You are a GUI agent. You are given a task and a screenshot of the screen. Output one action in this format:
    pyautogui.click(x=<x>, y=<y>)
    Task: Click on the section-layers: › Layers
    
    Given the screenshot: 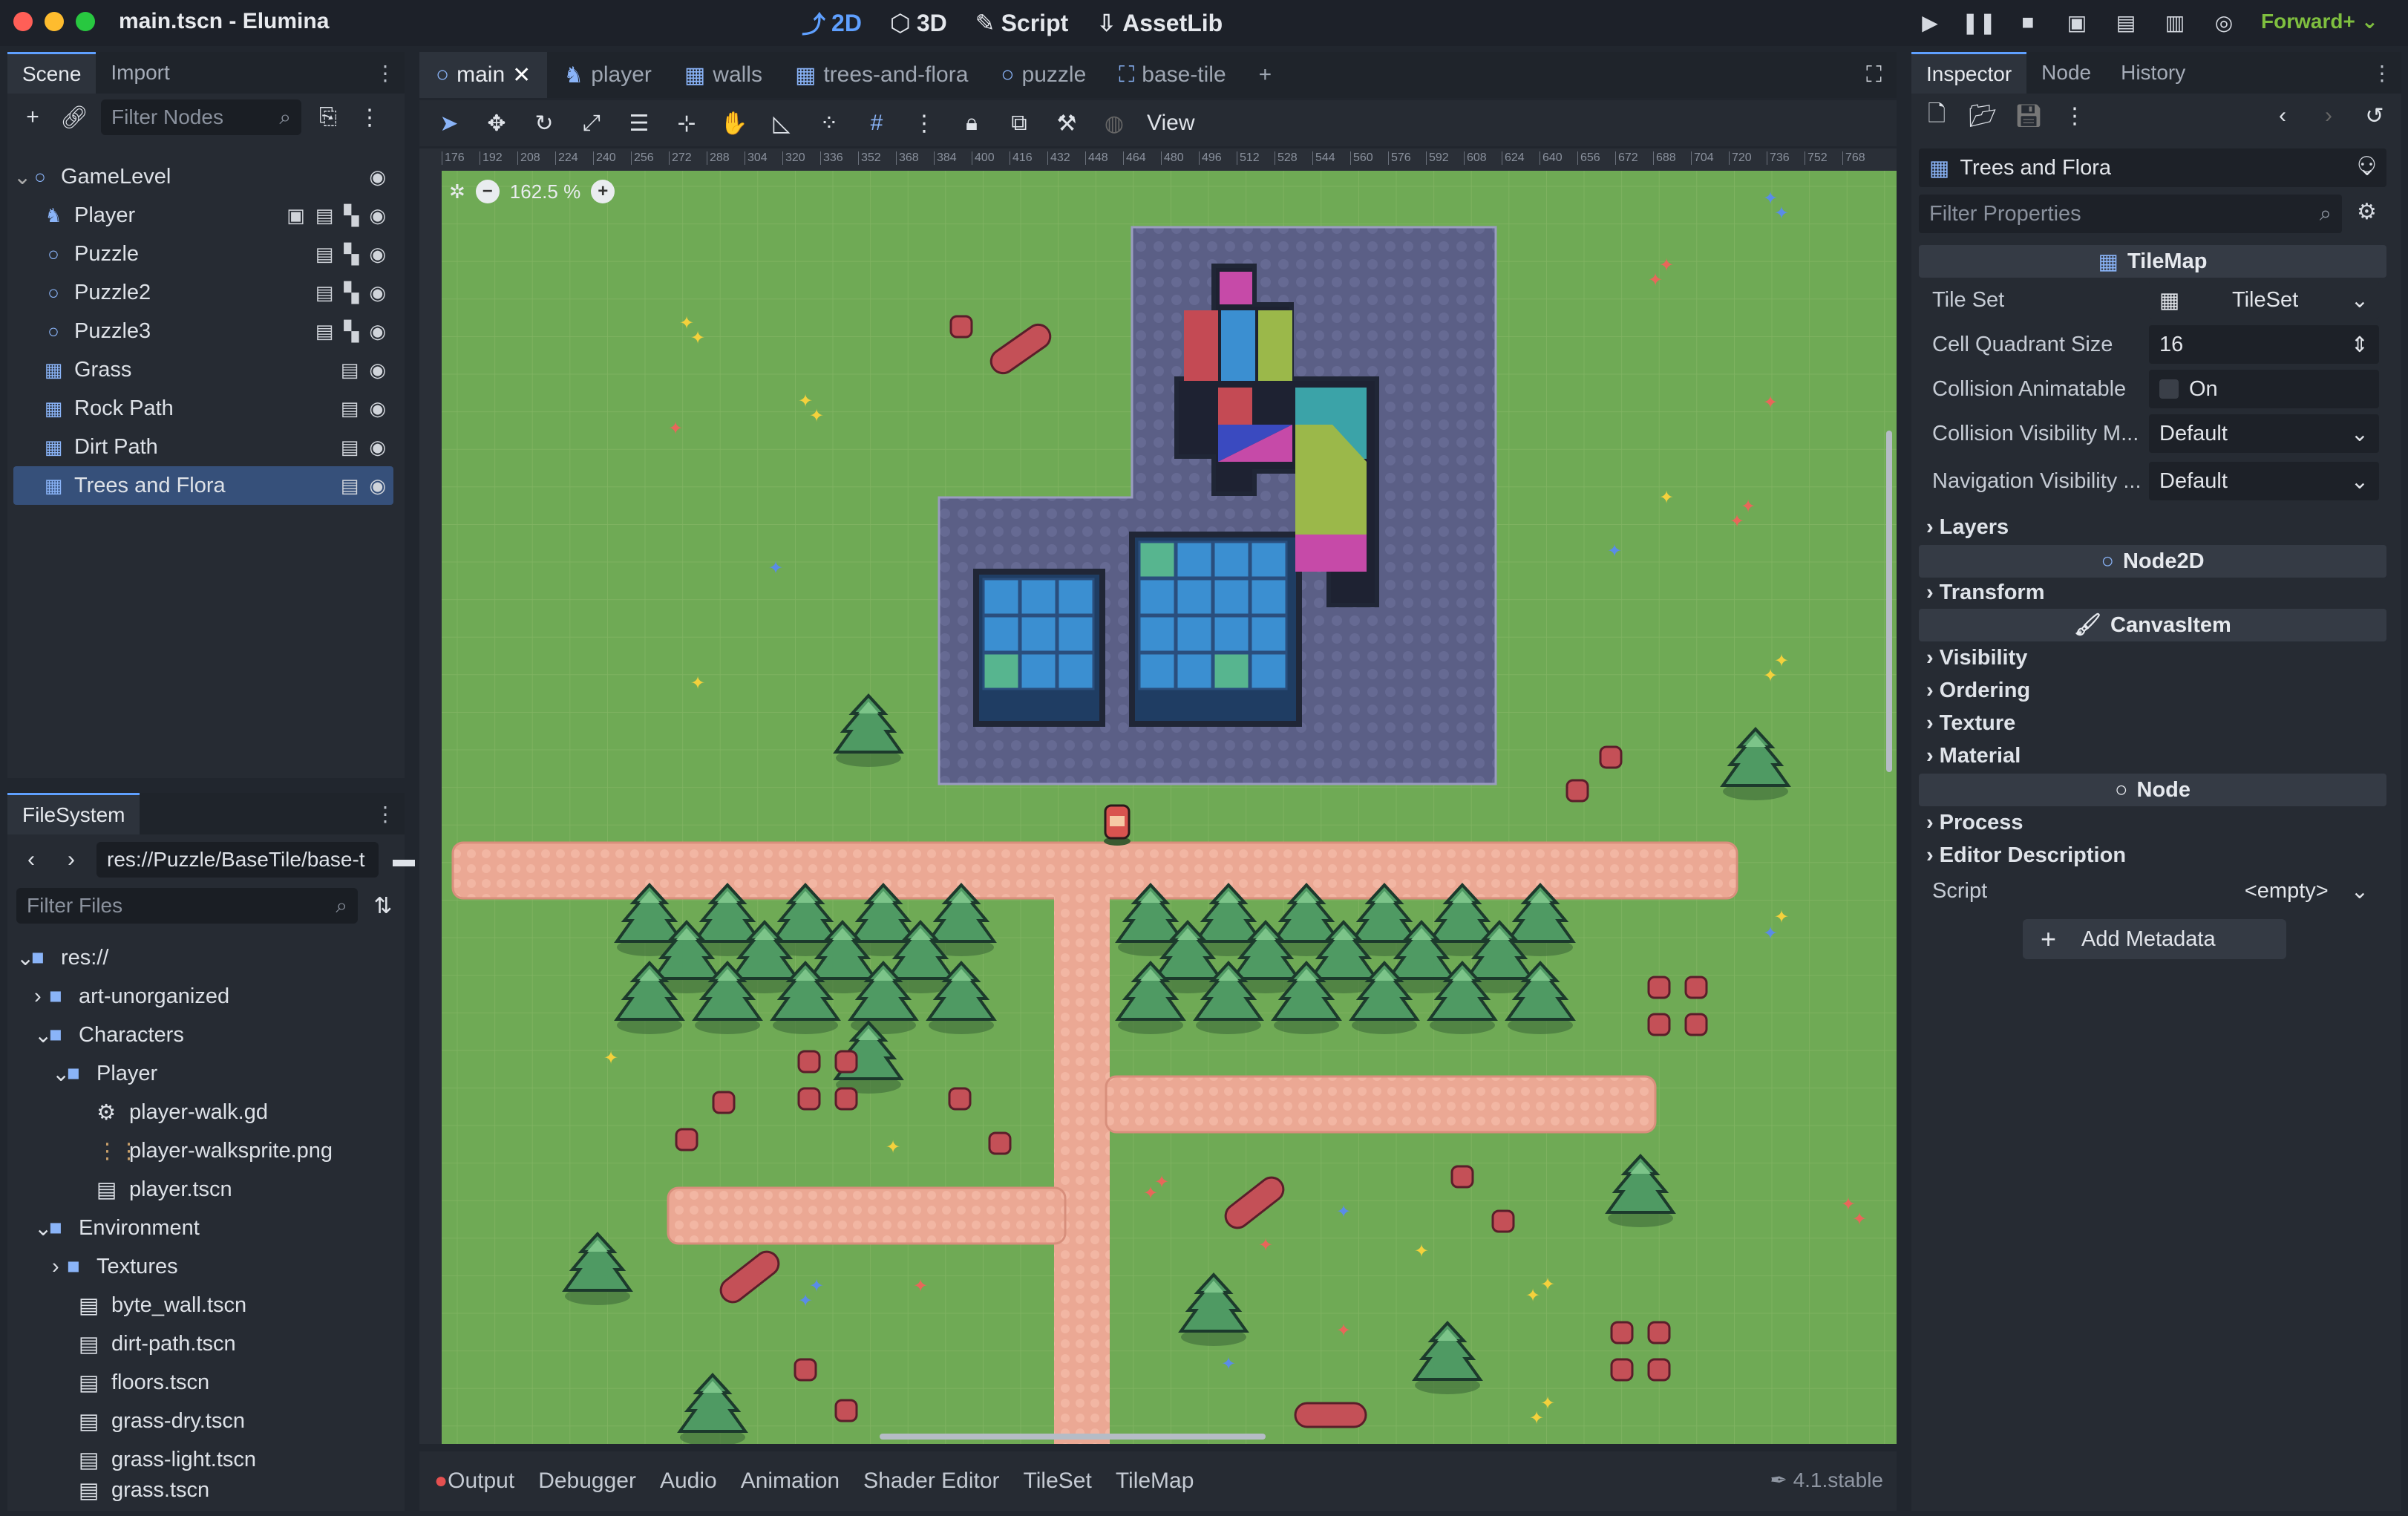 What is the action you would take?
    pyautogui.click(x=1968, y=527)
    